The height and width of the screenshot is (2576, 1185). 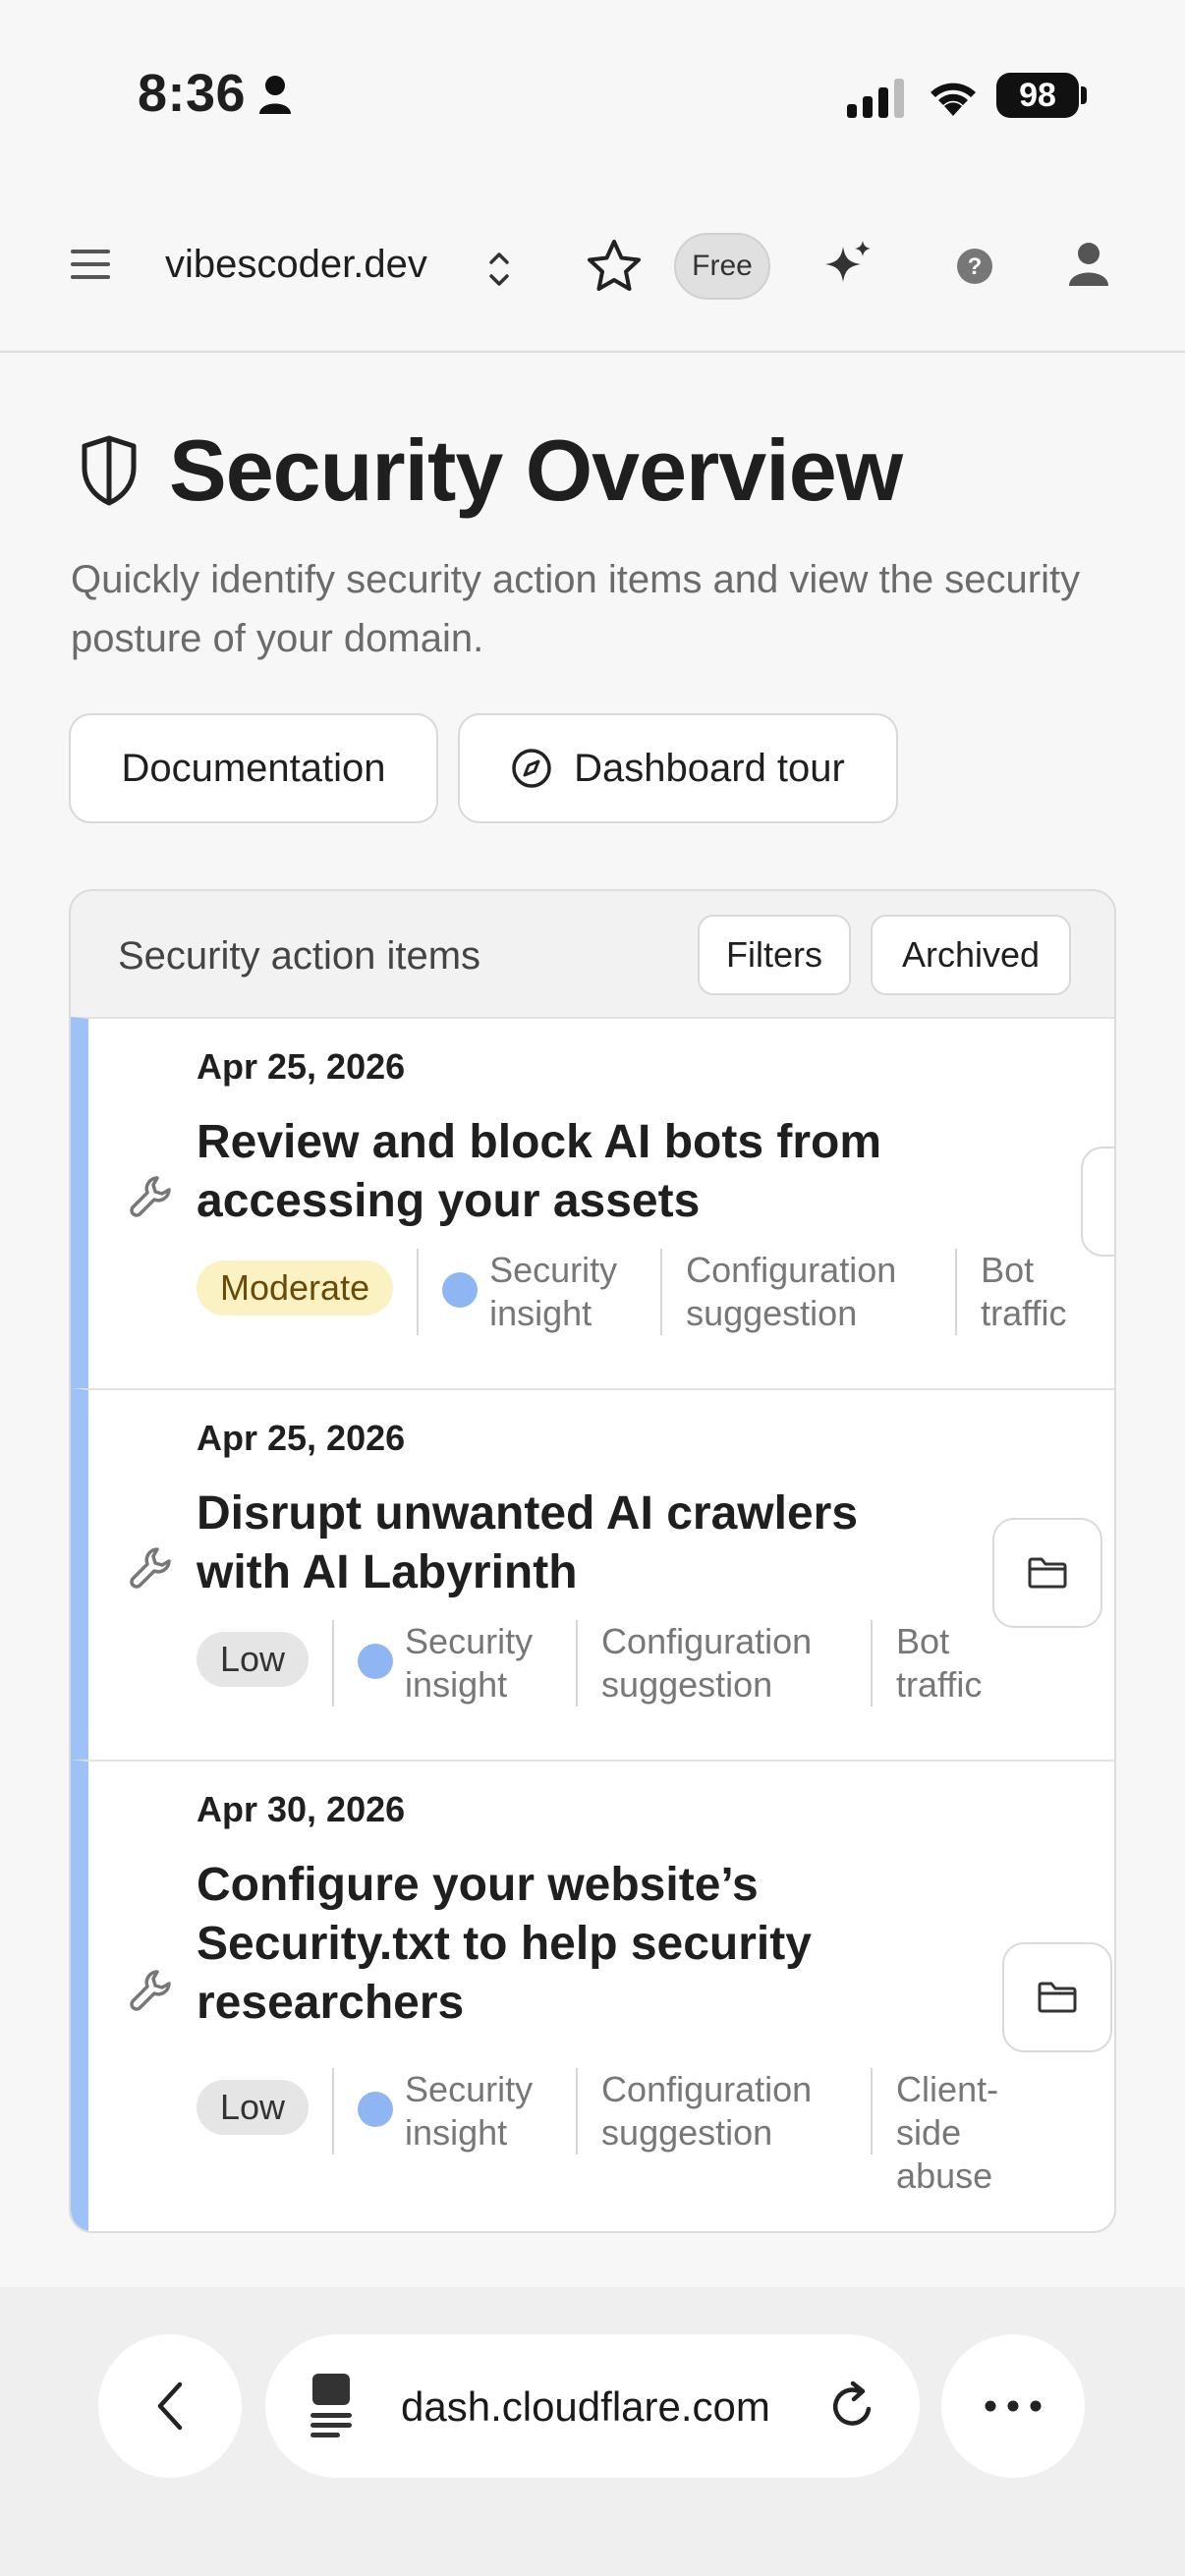 I want to click on more-button, so click(x=1013, y=2406).